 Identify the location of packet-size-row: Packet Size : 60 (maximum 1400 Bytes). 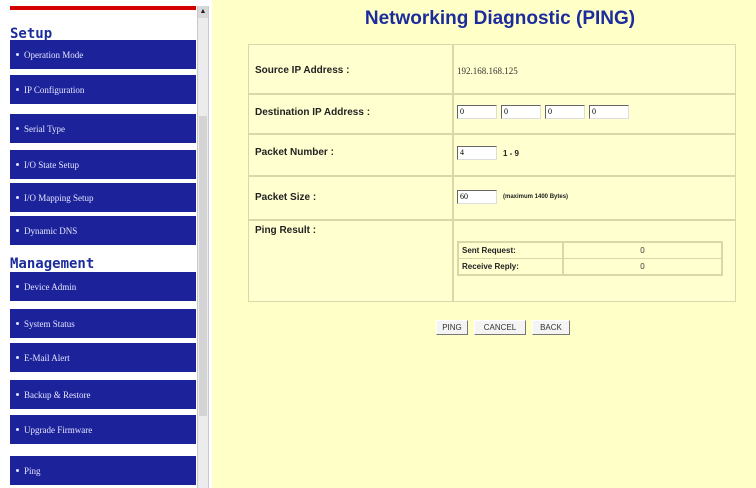
(492, 198).